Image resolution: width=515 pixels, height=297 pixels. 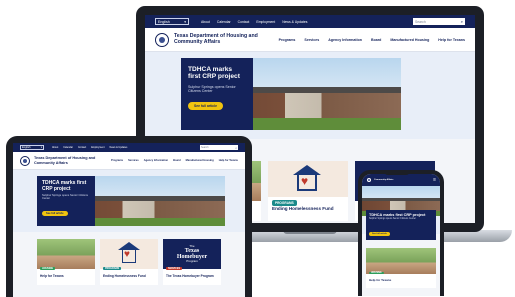 What do you see at coordinates (174, 268) in the screenshot?
I see `badge-services: SERVICES` at bounding box center [174, 268].